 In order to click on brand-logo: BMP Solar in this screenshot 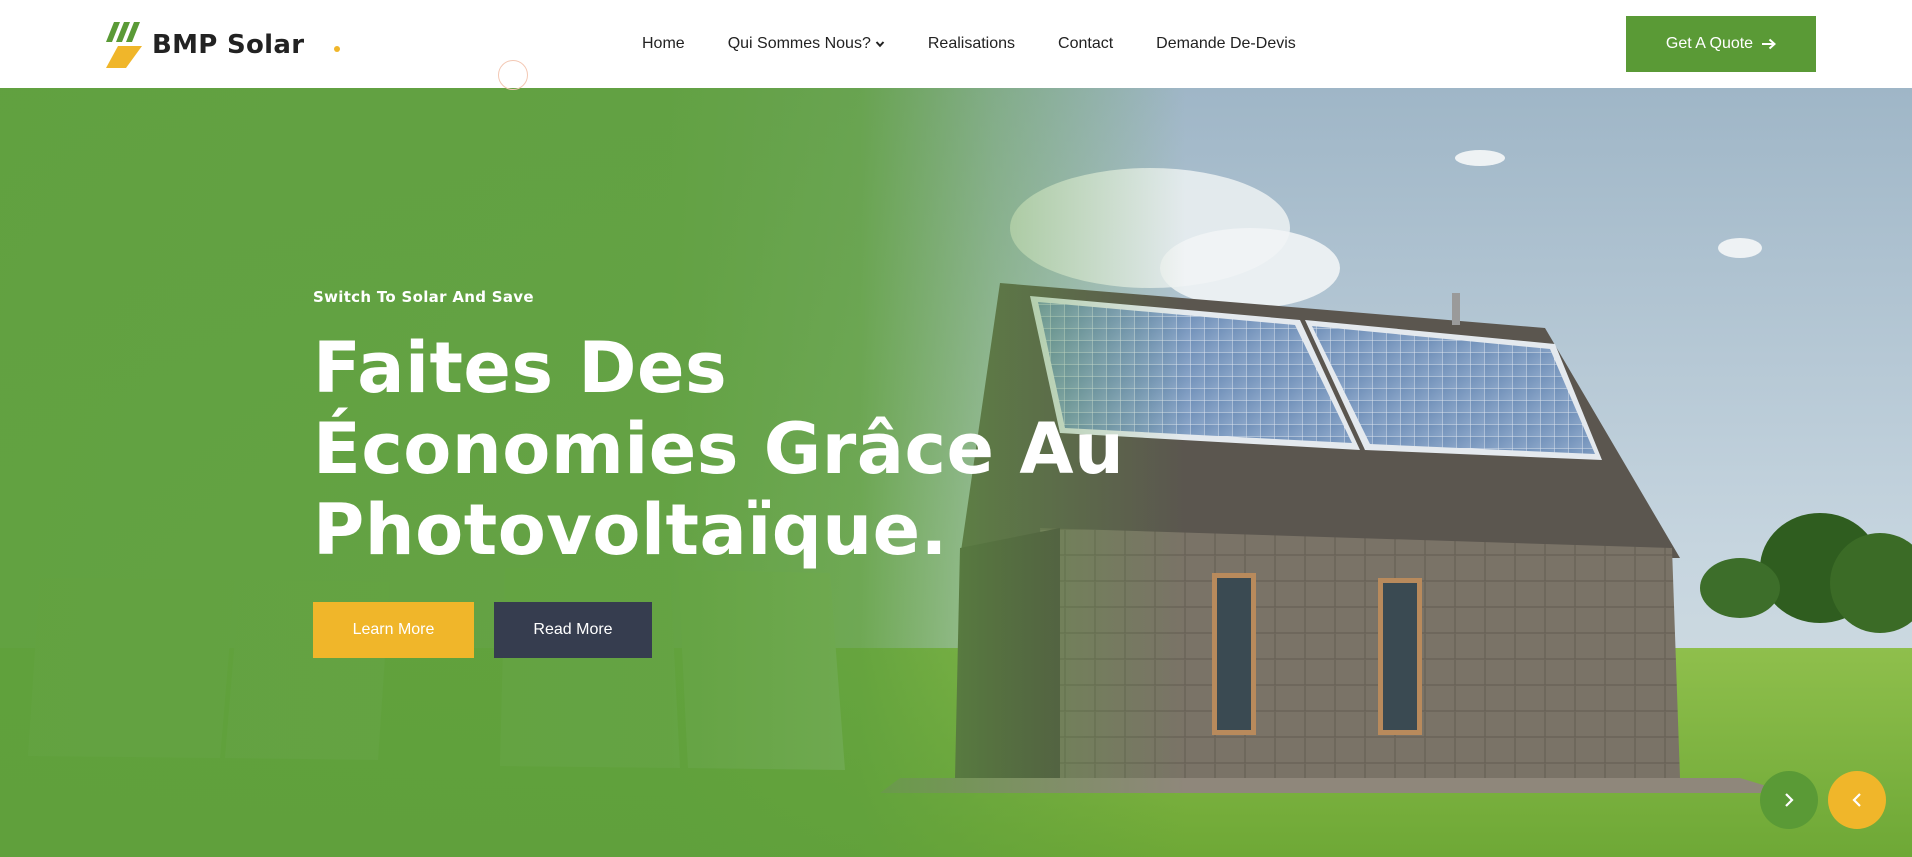, I will do `click(204, 45)`.